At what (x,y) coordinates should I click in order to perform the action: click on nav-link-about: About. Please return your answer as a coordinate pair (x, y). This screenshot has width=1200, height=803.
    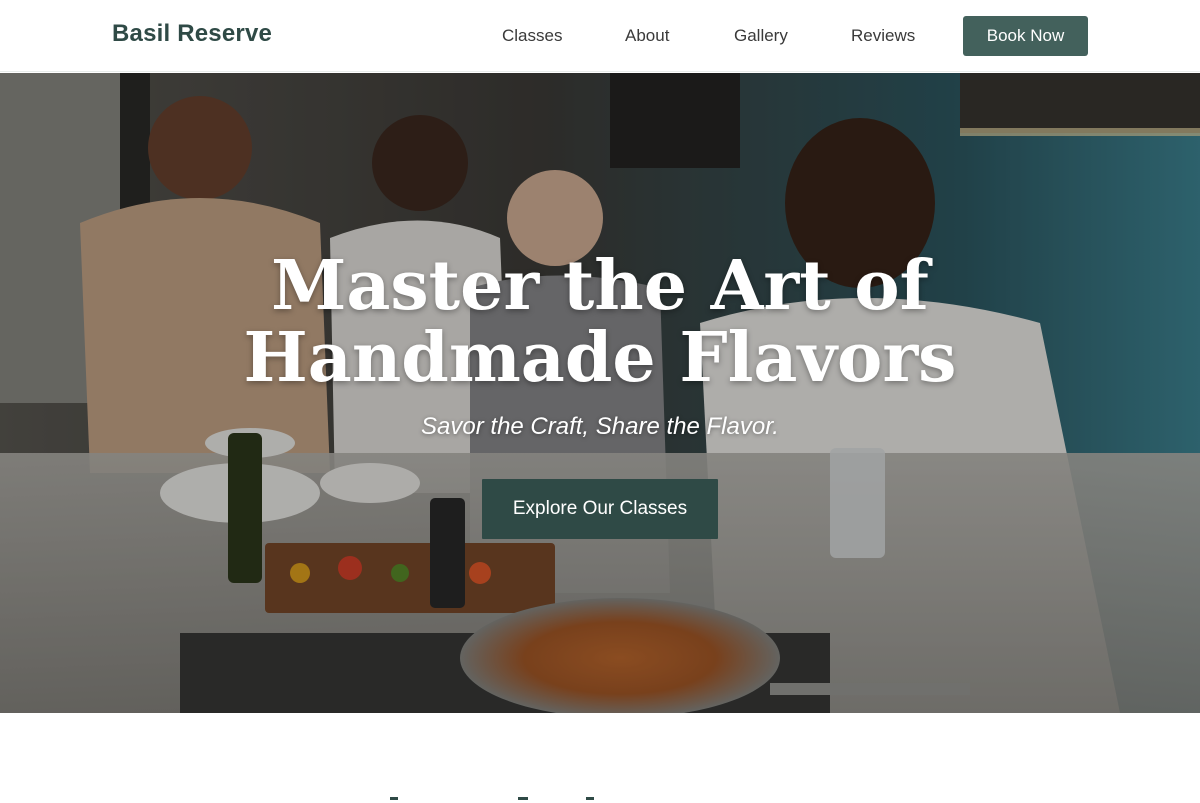
    Looking at the image, I should click on (647, 36).